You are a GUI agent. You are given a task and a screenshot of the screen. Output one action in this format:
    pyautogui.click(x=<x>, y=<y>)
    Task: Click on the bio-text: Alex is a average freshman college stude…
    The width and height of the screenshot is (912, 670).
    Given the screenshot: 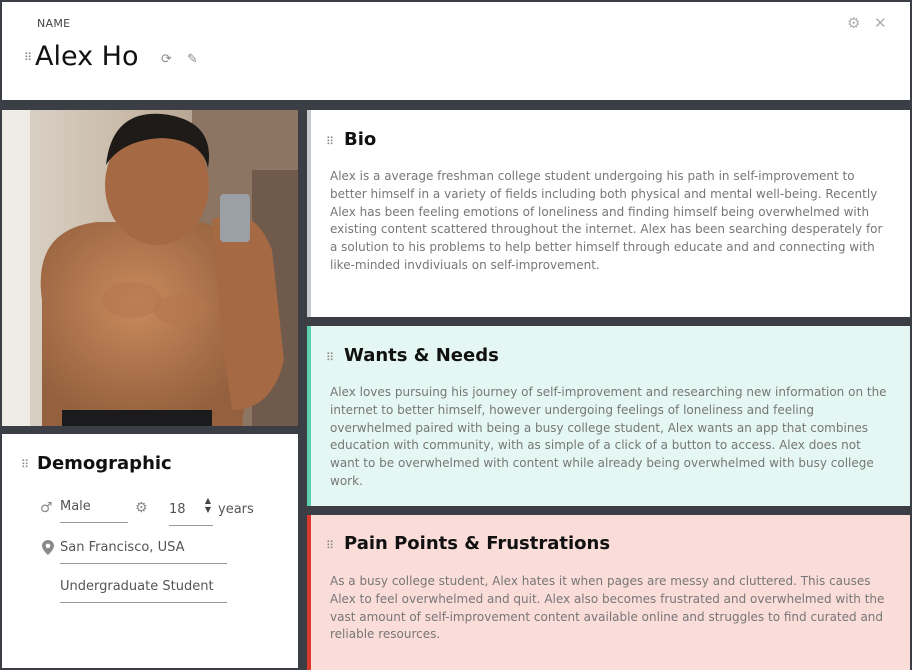 What is the action you would take?
    pyautogui.click(x=610, y=221)
    